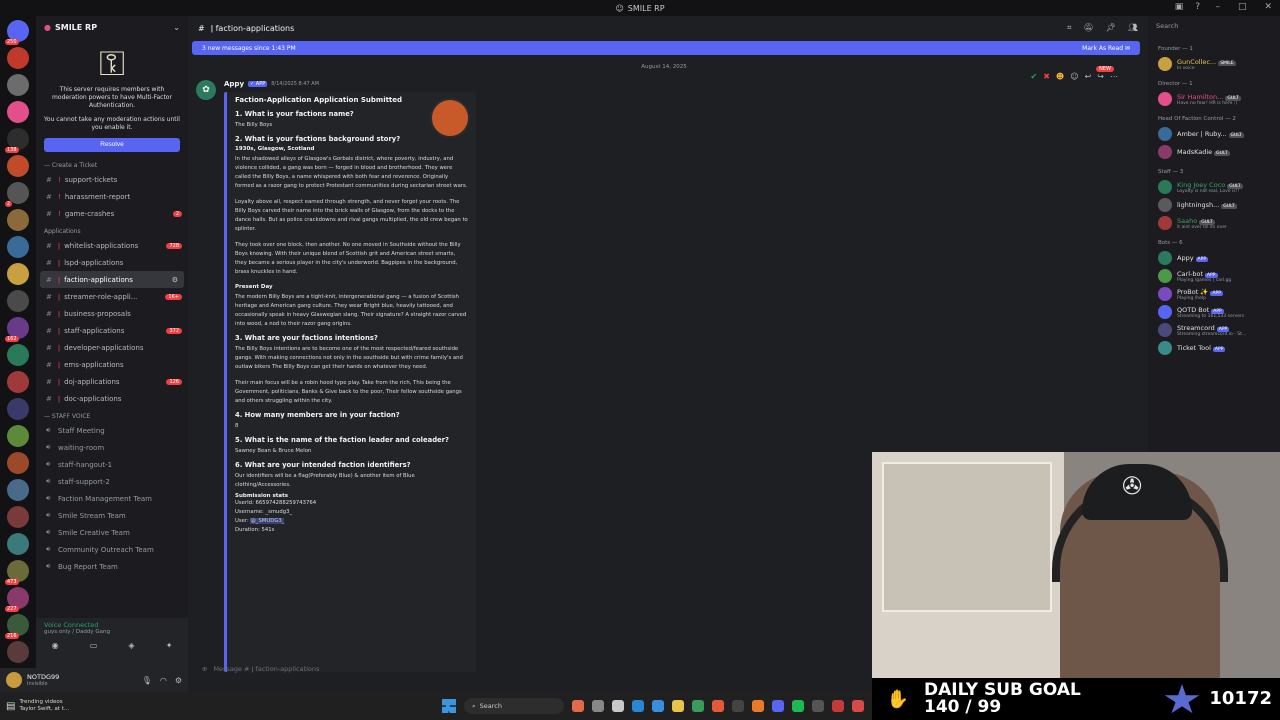 The image size is (1280, 720). Describe the element at coordinates (94, 645) in the screenshot. I see `screen-share-icon: ▭` at that location.